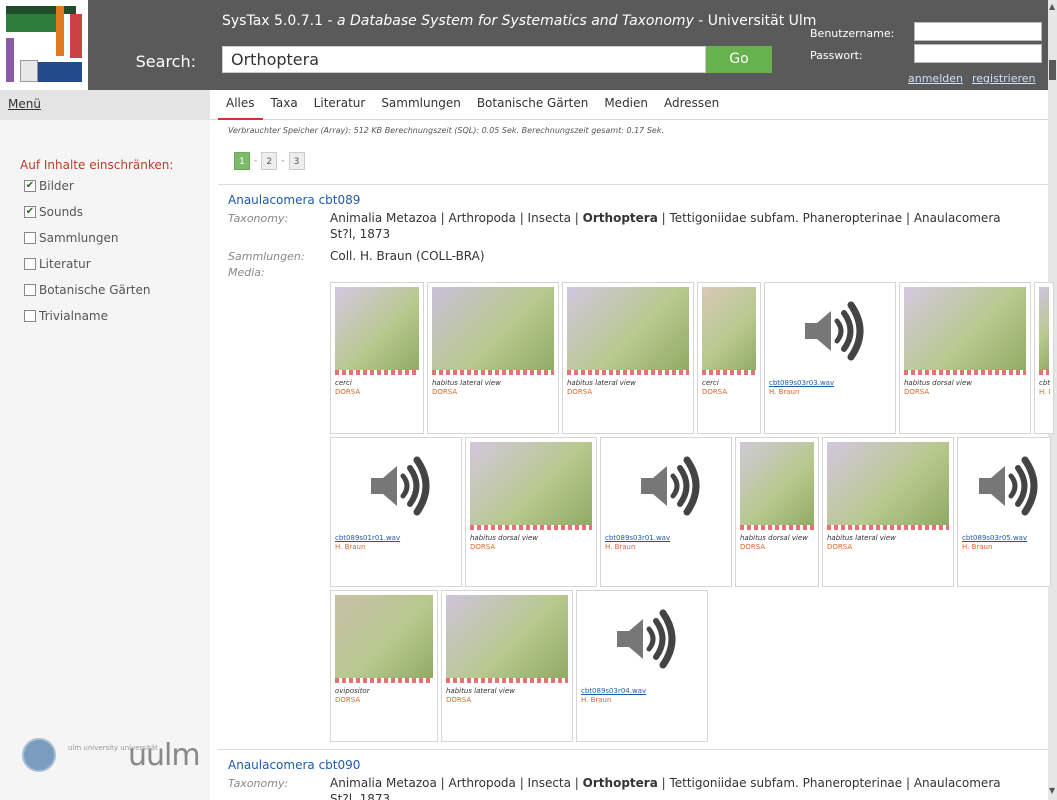  What do you see at coordinates (691, 105) in the screenshot?
I see `tab-adressen: Adressen` at bounding box center [691, 105].